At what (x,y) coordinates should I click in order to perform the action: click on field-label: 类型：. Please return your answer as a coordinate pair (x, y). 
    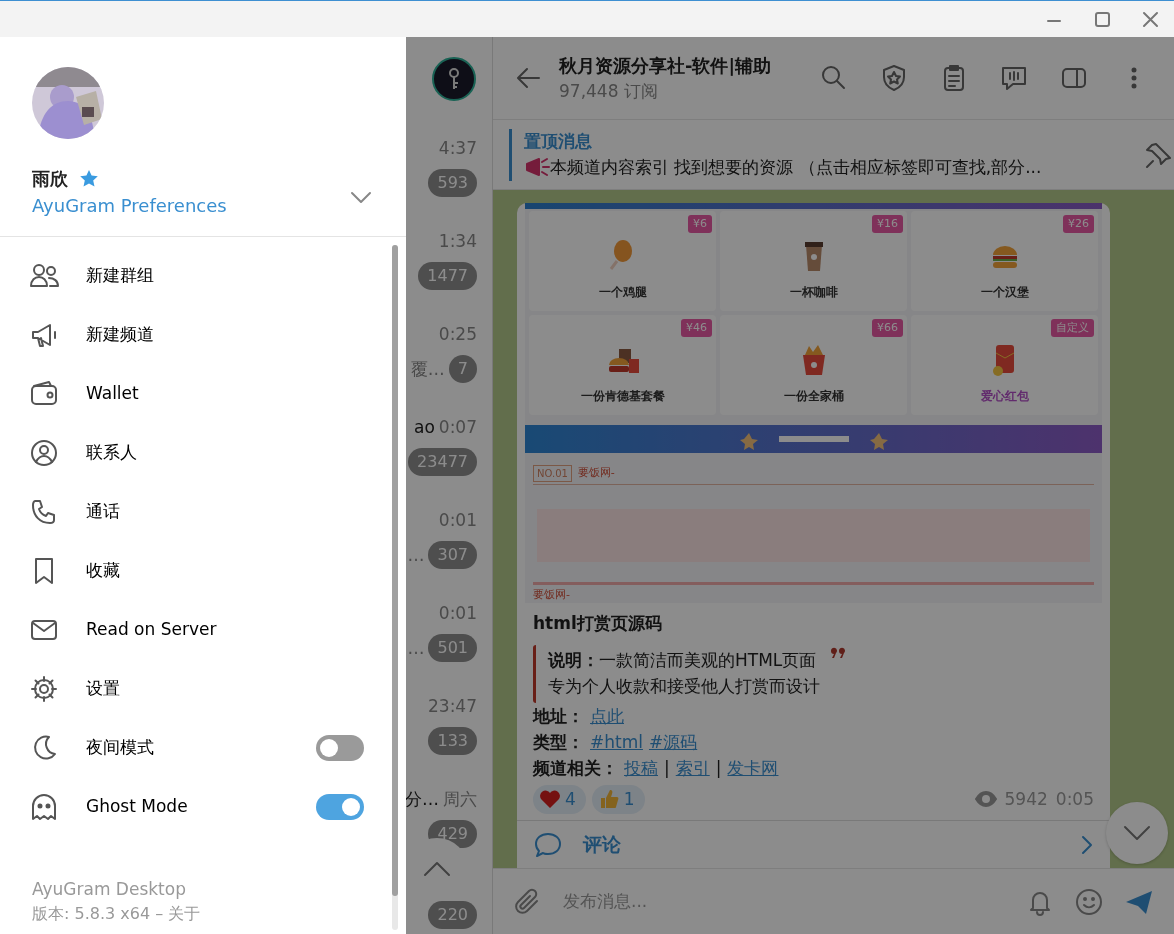
    Looking at the image, I should click on (558, 742).